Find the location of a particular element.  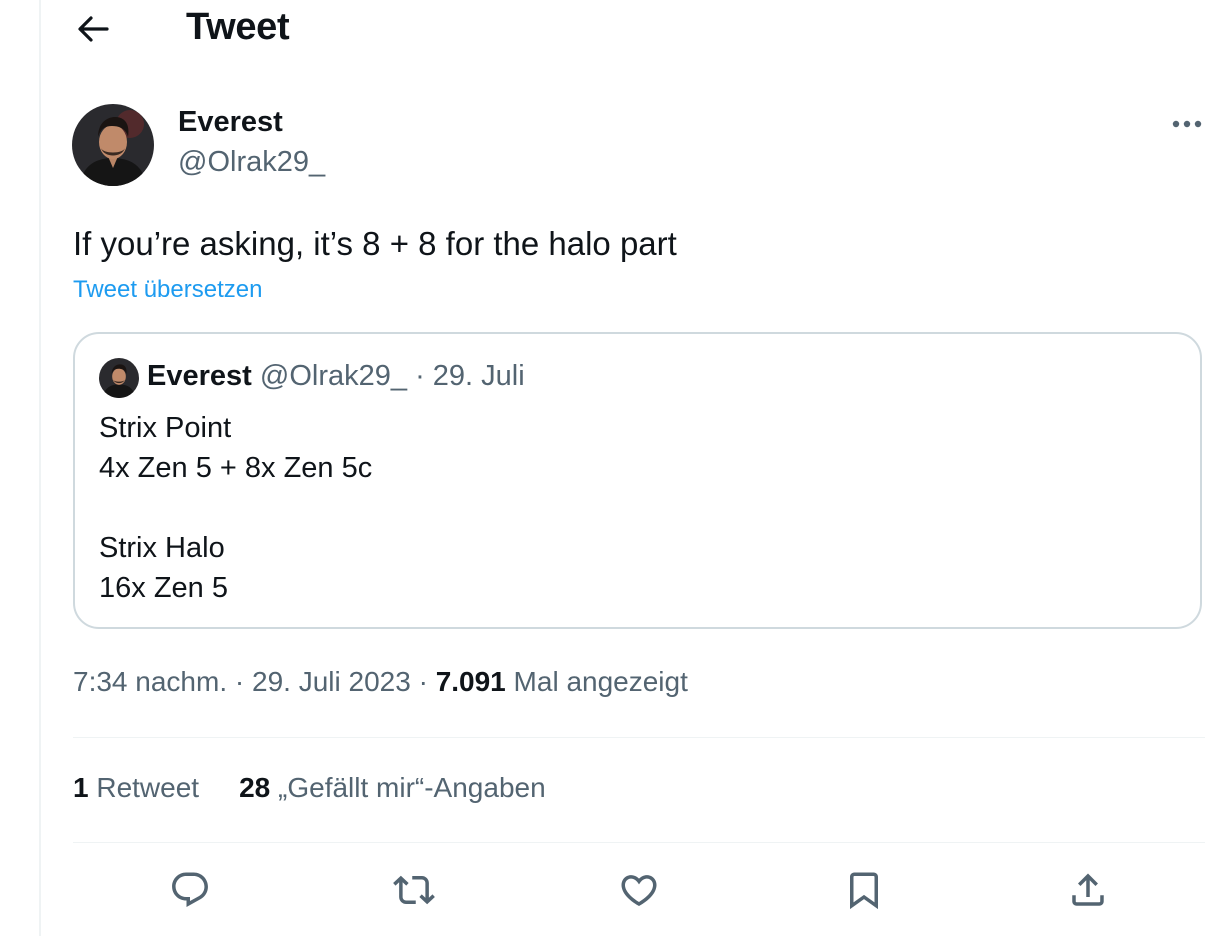

quoted-date: 29. Juli is located at coordinates (478, 376).